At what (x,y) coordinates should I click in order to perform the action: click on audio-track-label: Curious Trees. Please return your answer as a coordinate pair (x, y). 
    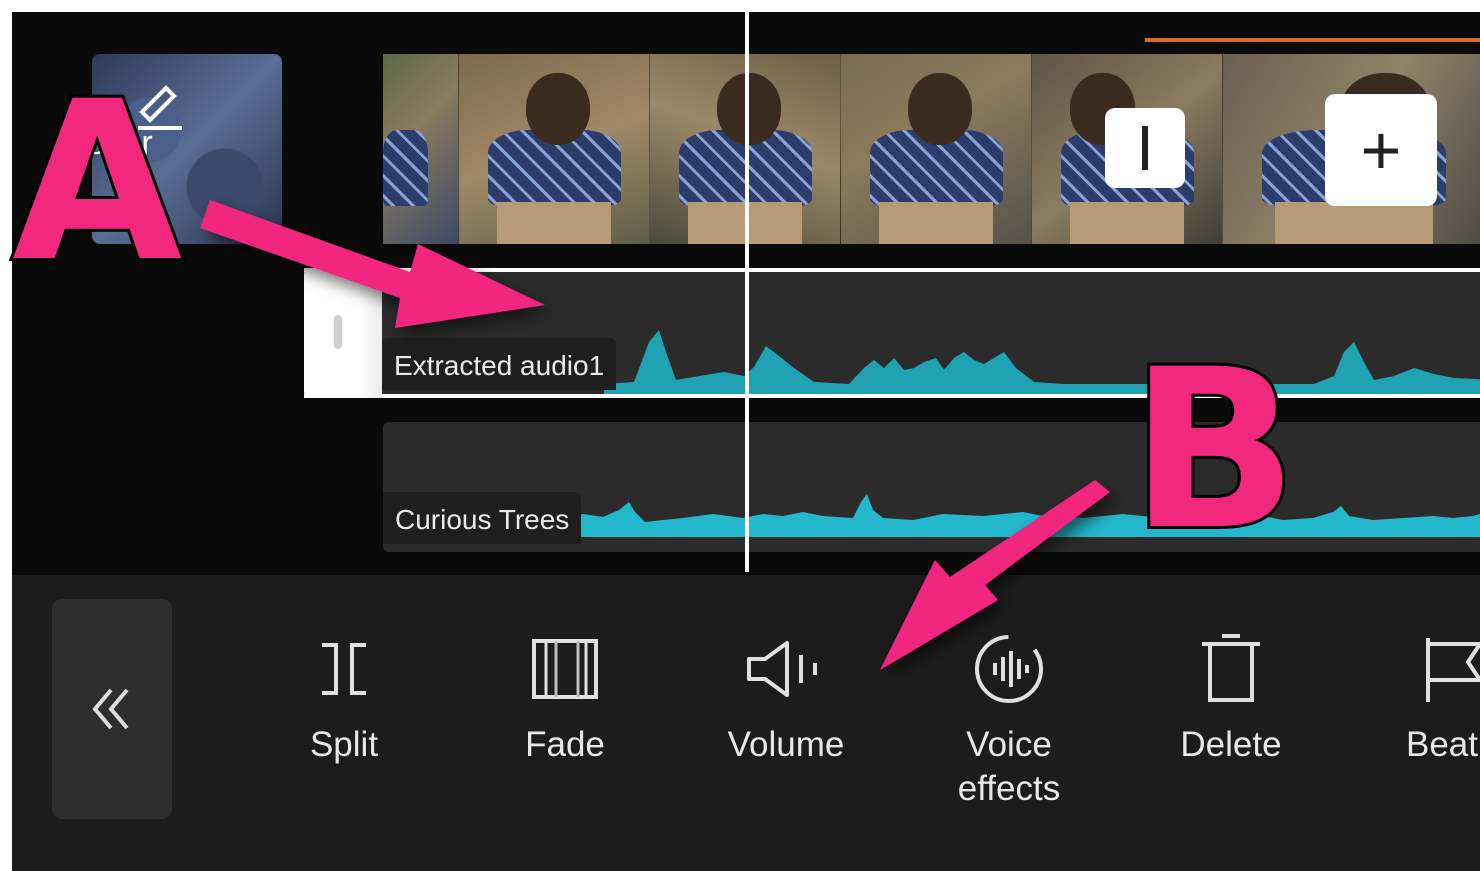
    Looking at the image, I should click on (482, 518).